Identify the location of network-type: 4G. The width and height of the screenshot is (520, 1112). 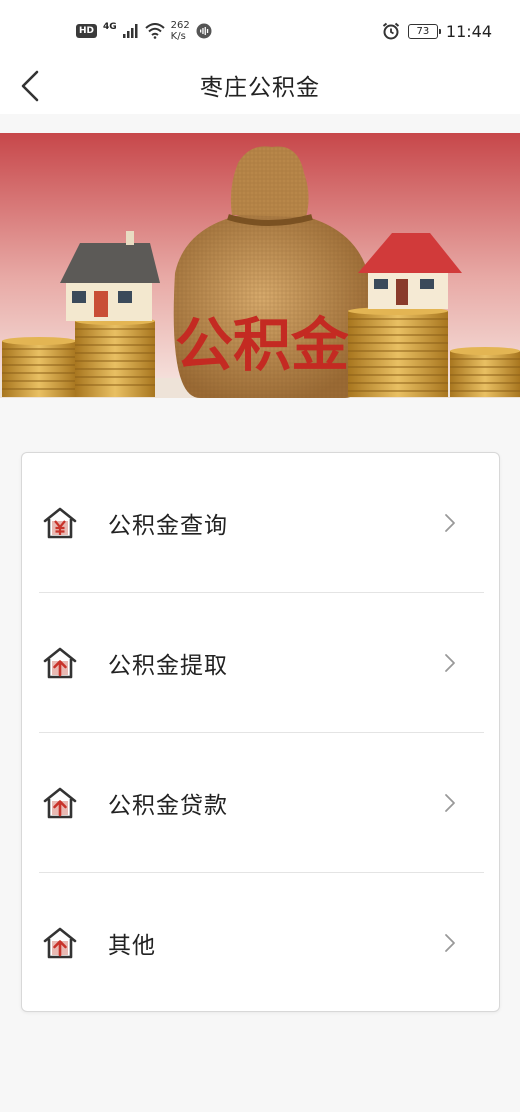
(110, 27).